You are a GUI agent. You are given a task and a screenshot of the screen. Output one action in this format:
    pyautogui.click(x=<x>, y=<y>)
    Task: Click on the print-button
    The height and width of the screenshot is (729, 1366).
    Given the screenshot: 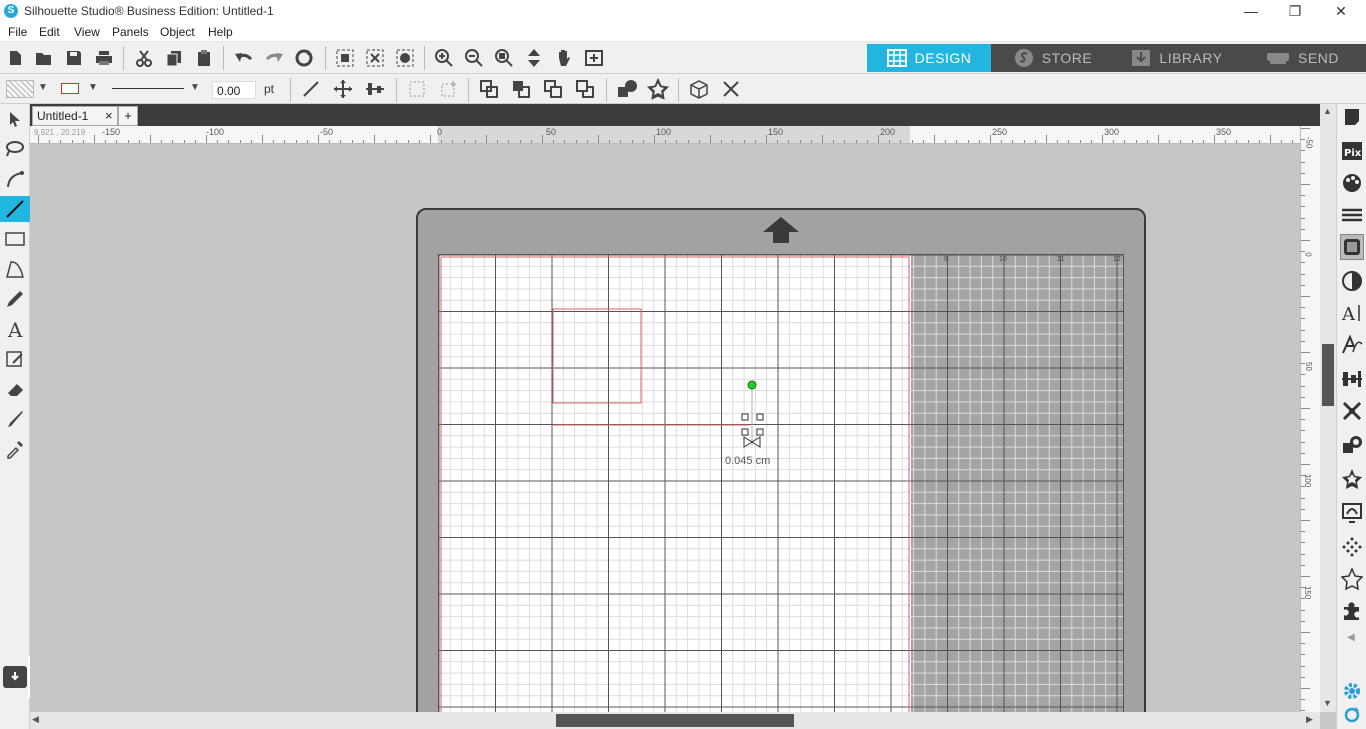 What is the action you would take?
    pyautogui.click(x=104, y=58)
    